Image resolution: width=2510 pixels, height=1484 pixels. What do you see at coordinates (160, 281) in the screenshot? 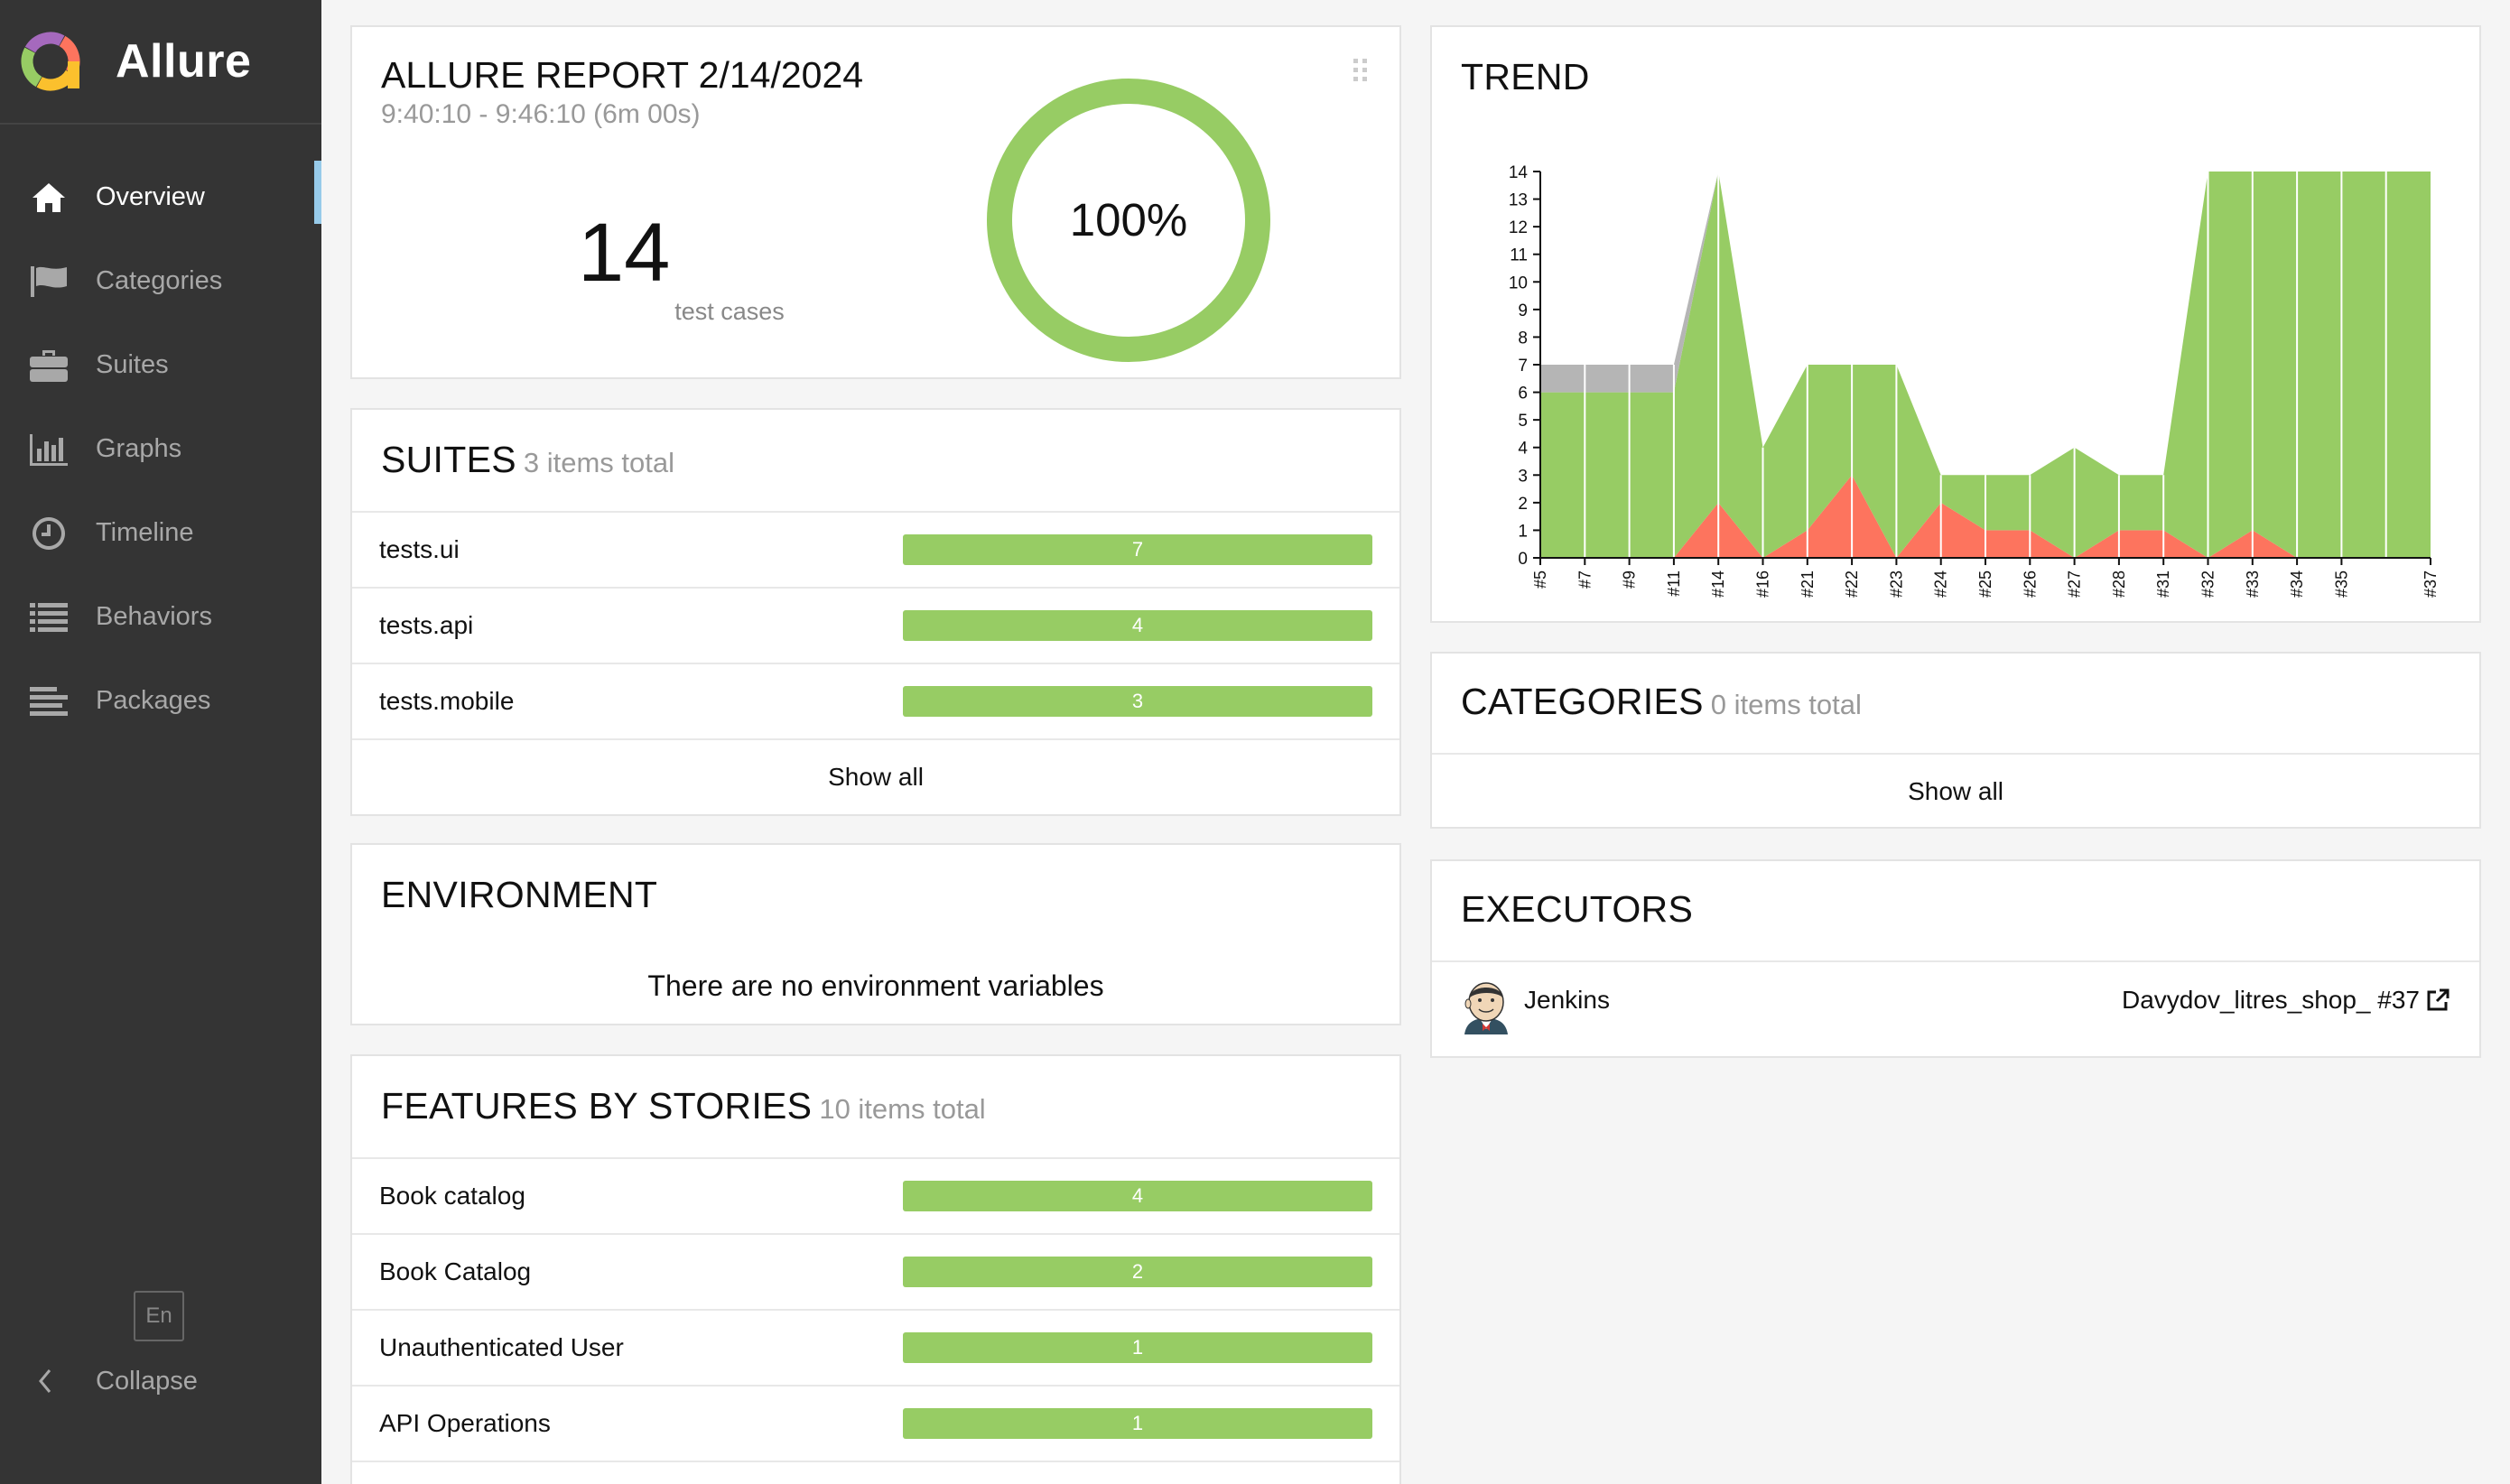
I see `sidebar-item-categories: Categories` at bounding box center [160, 281].